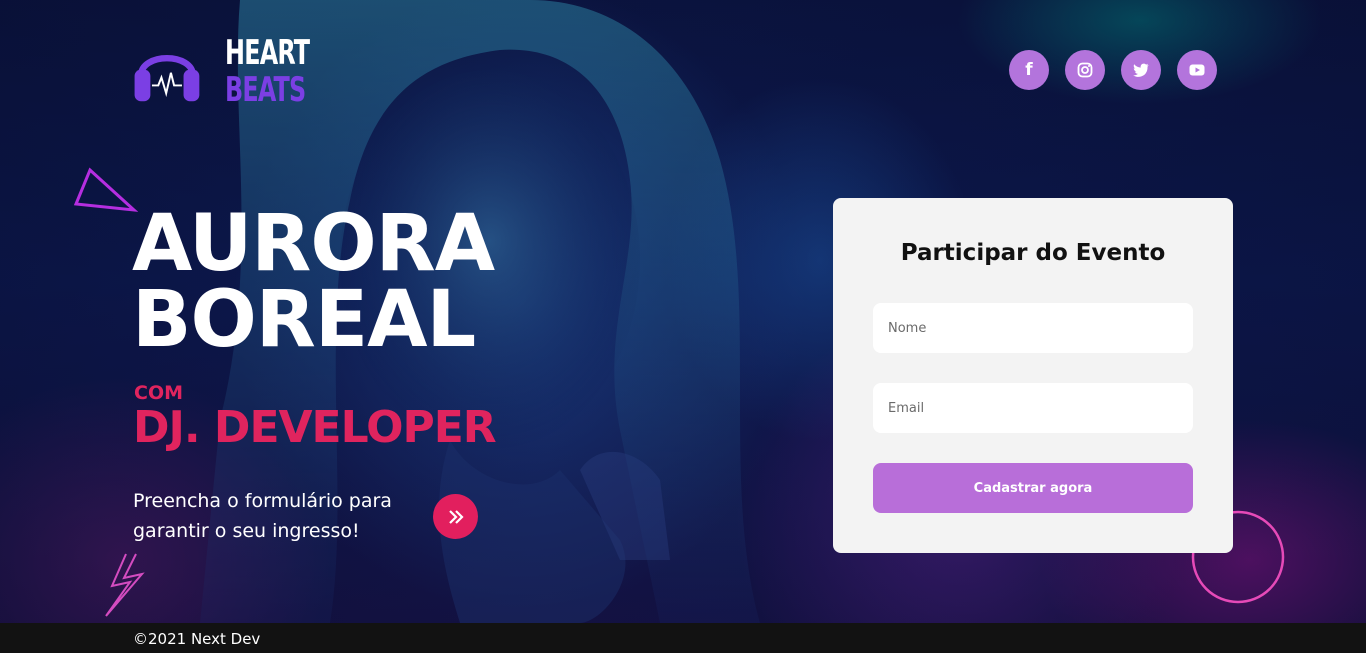 Image resolution: width=1366 pixels, height=653 pixels. I want to click on lightning-decoration, so click(125, 585).